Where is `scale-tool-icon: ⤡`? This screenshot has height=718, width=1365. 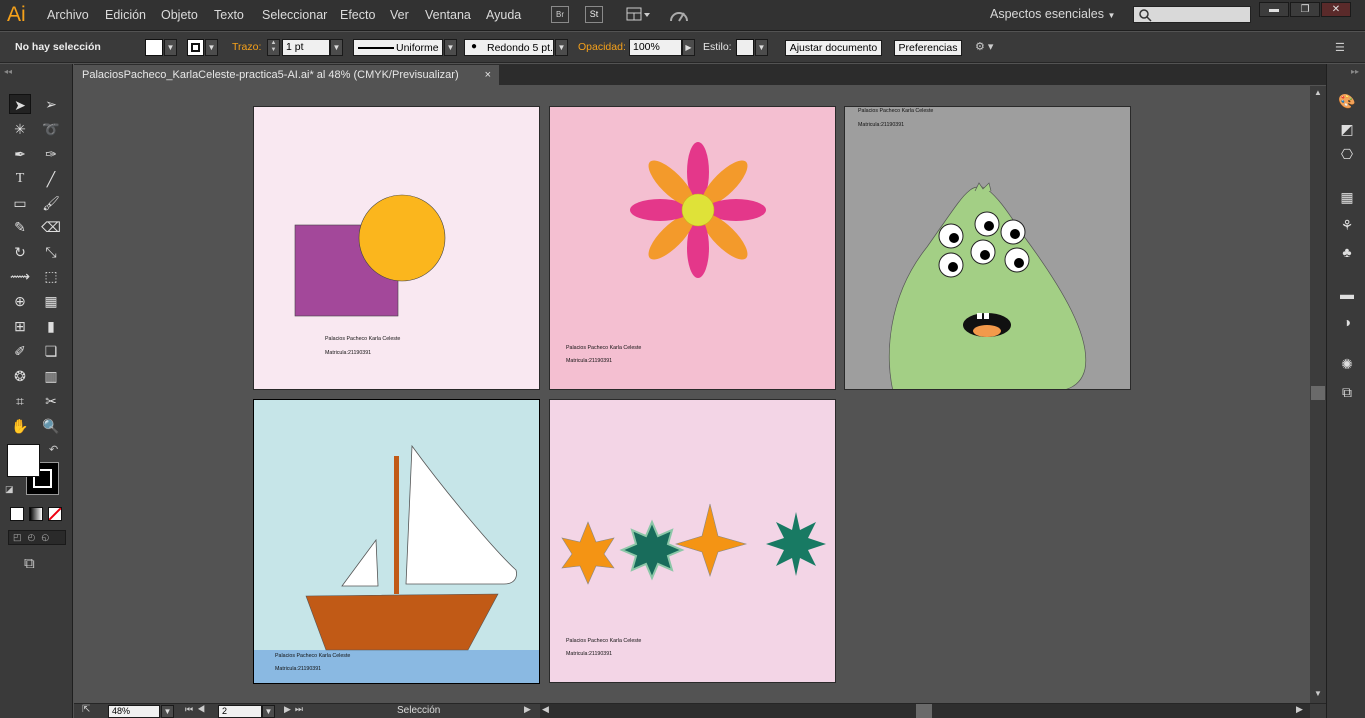
scale-tool-icon: ⤡ is located at coordinates (51, 252).